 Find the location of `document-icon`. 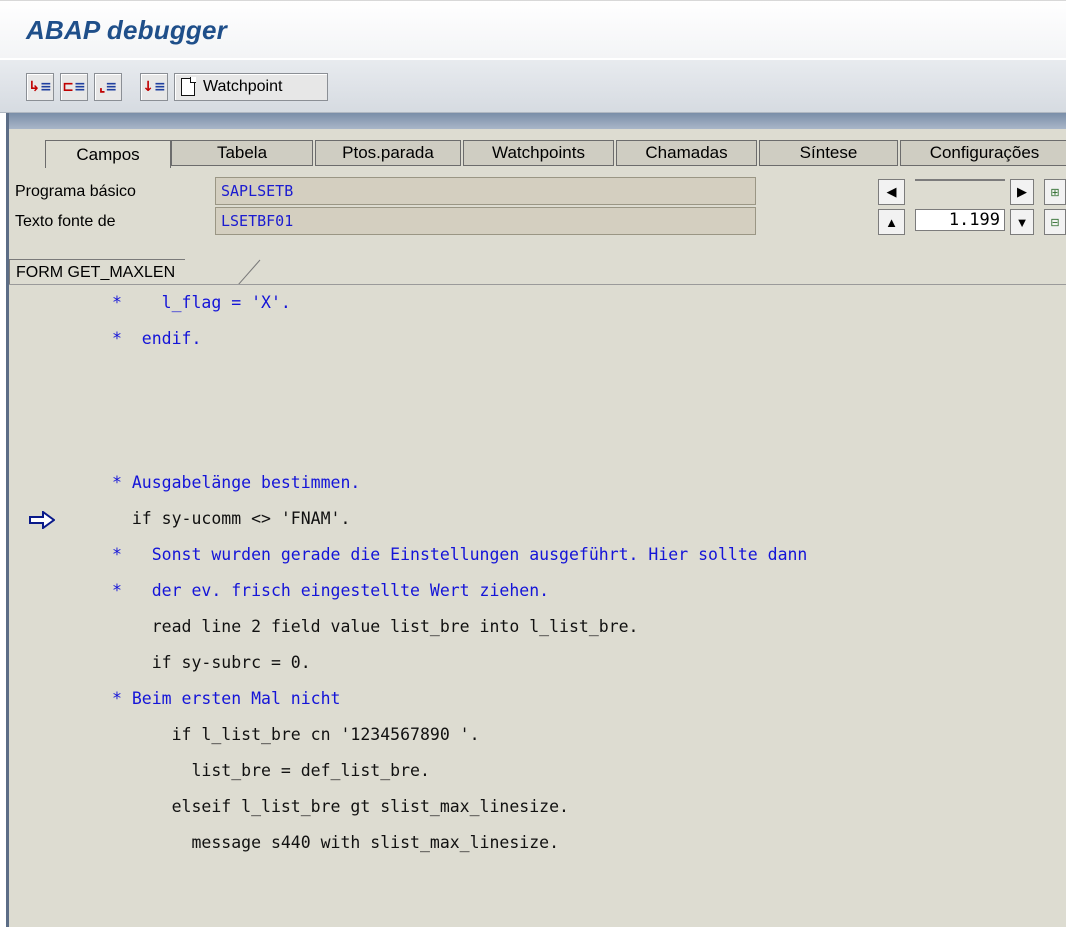

document-icon is located at coordinates (188, 86).